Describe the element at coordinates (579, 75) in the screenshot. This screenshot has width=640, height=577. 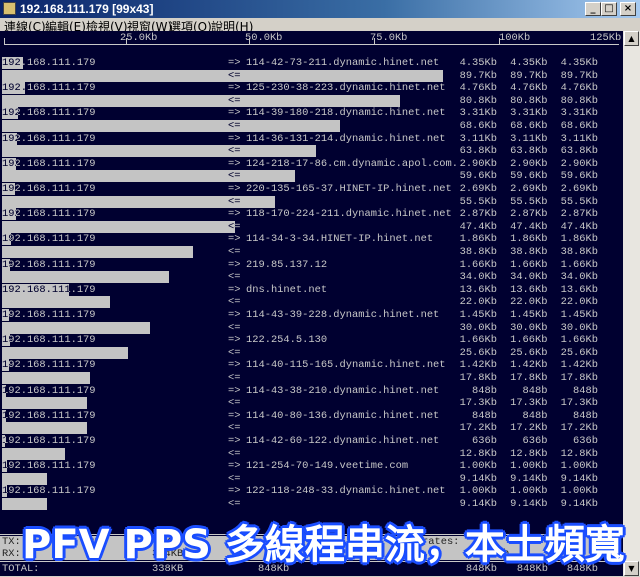
I see `flow-rx-rate-40s: 89.7Kb` at that location.